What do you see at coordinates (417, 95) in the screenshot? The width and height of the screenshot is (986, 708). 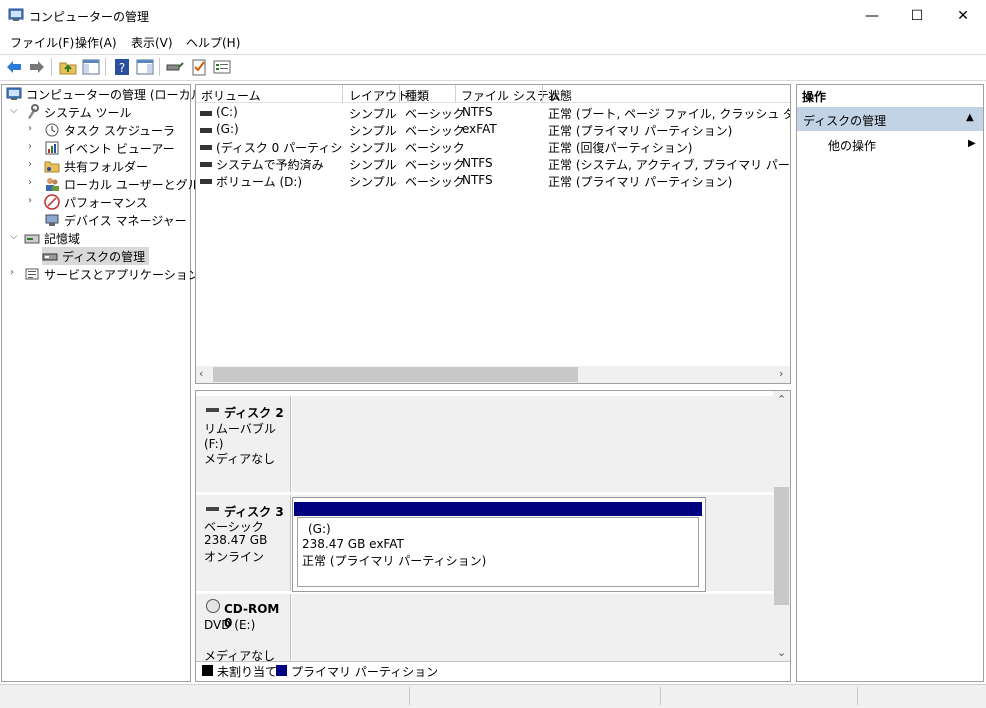 I see `column-header-type: 種類` at bounding box center [417, 95].